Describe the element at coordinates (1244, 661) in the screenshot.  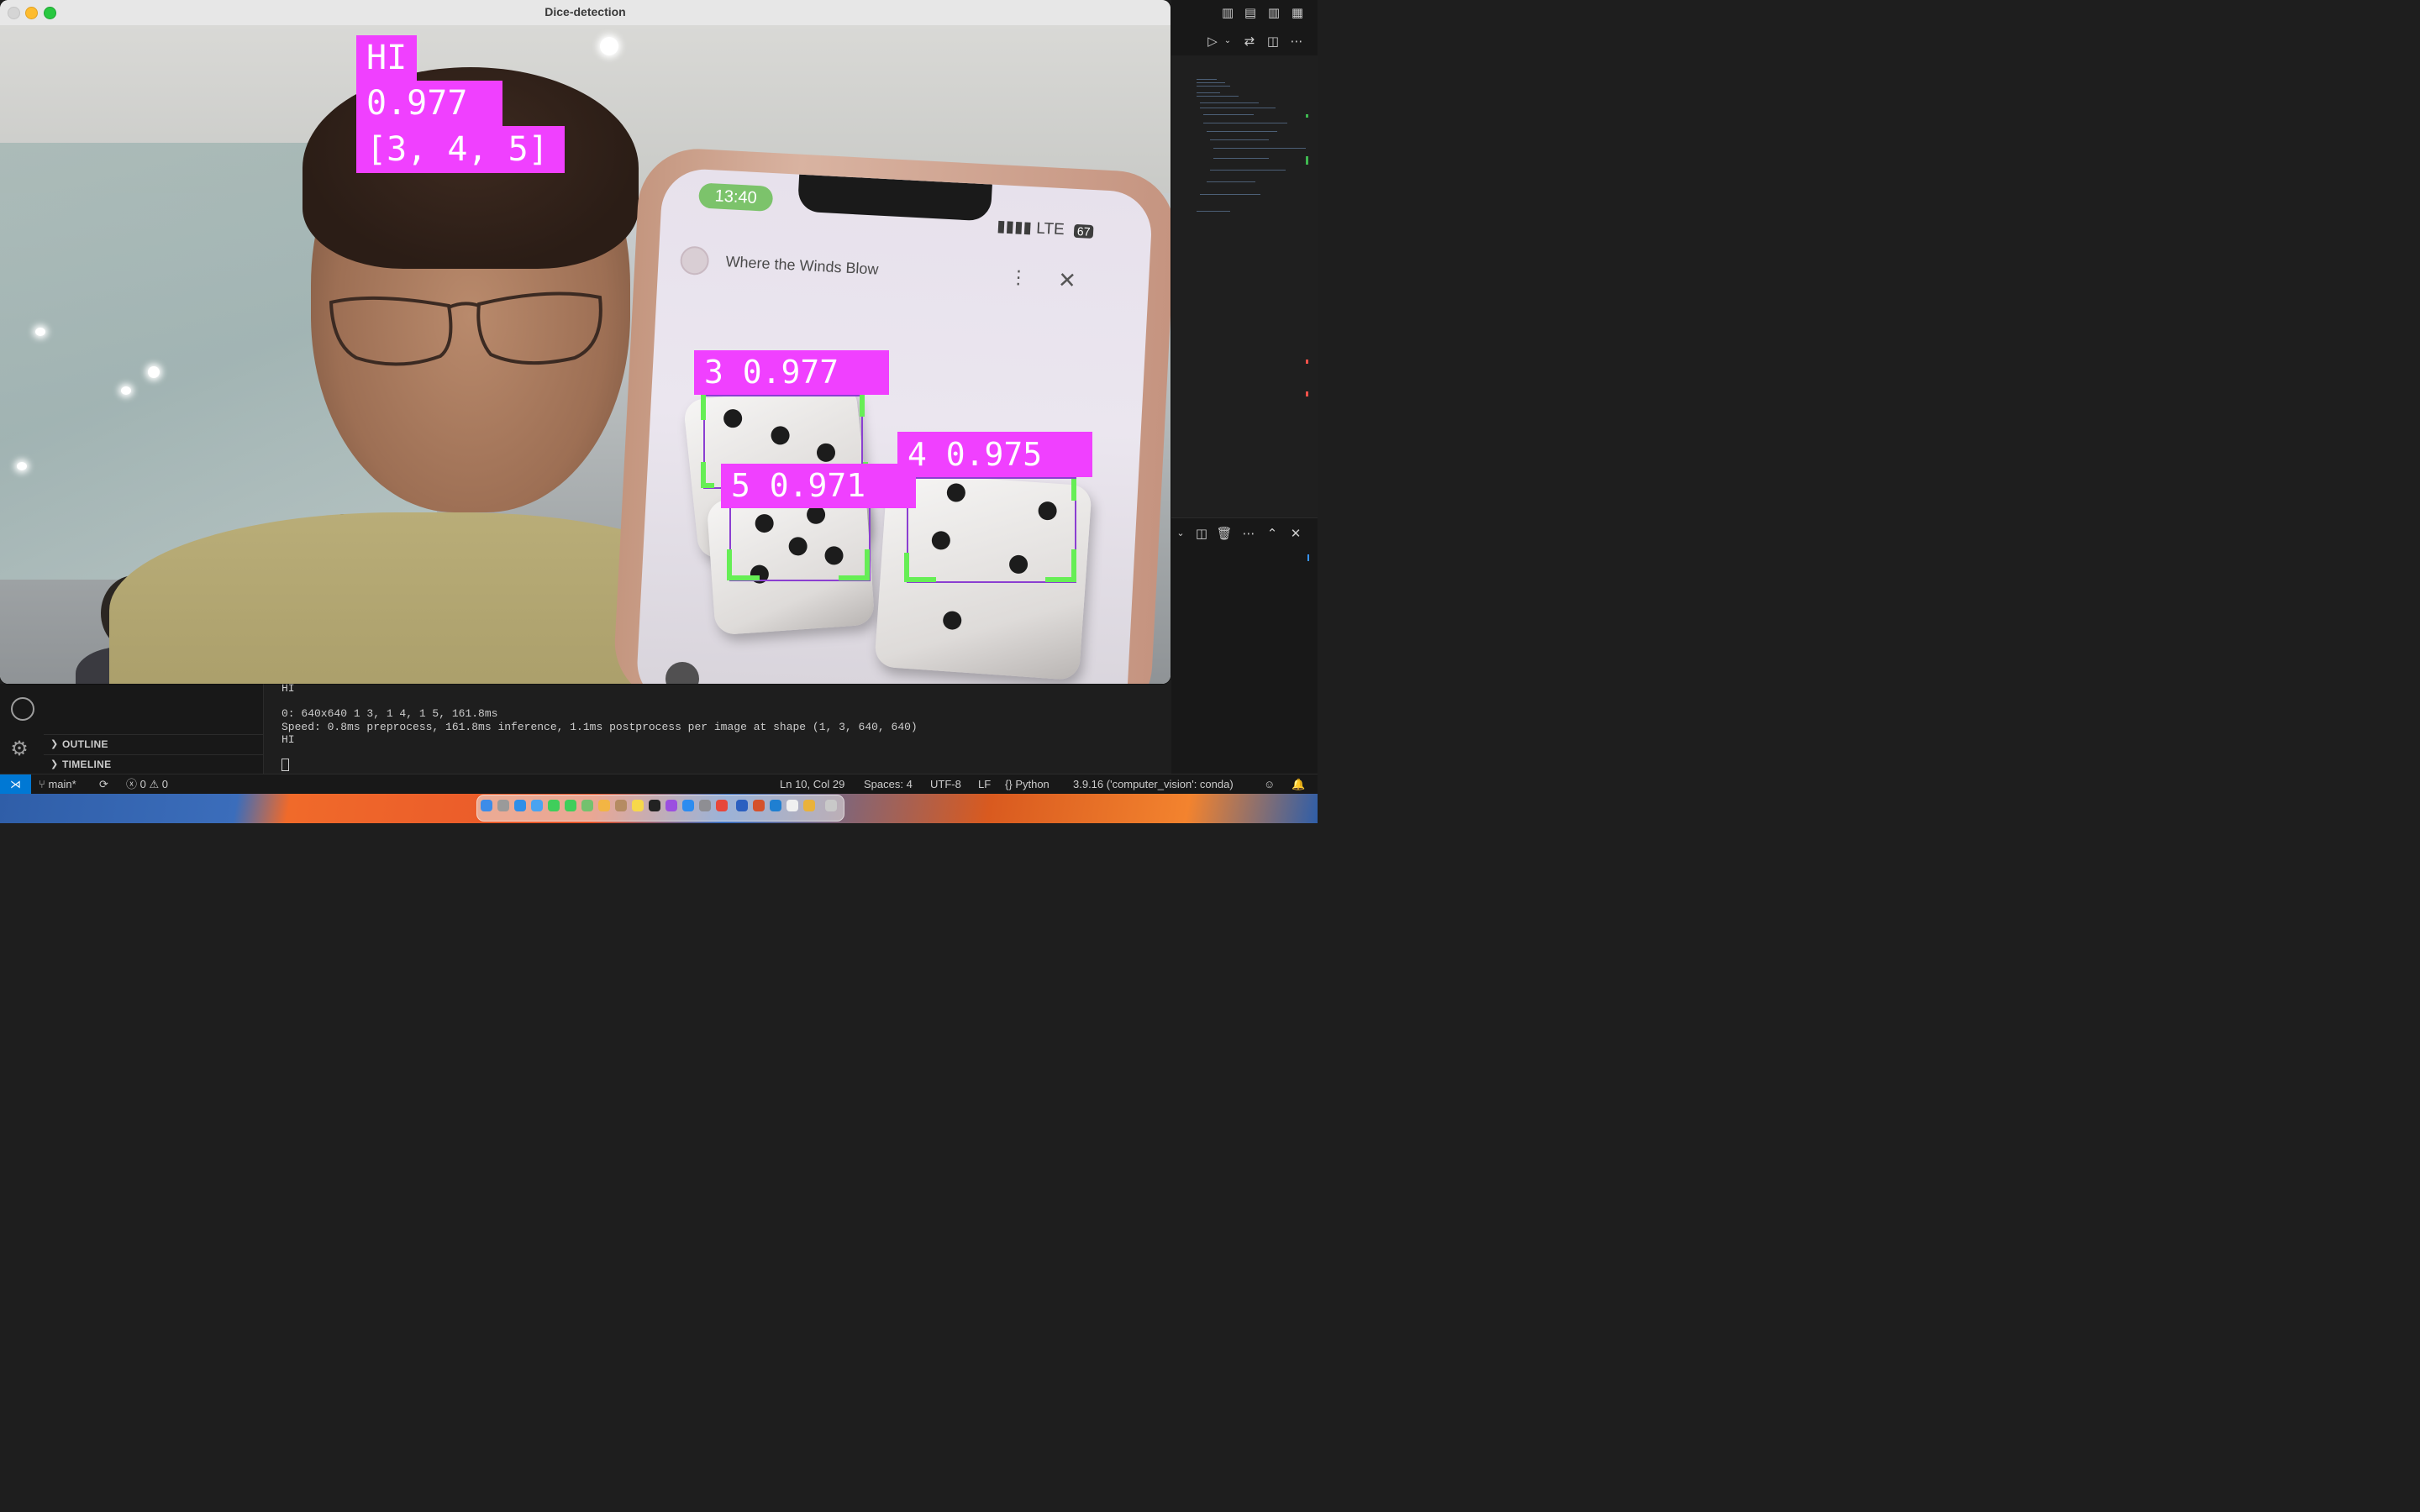
I see `terminal-tabs` at that location.